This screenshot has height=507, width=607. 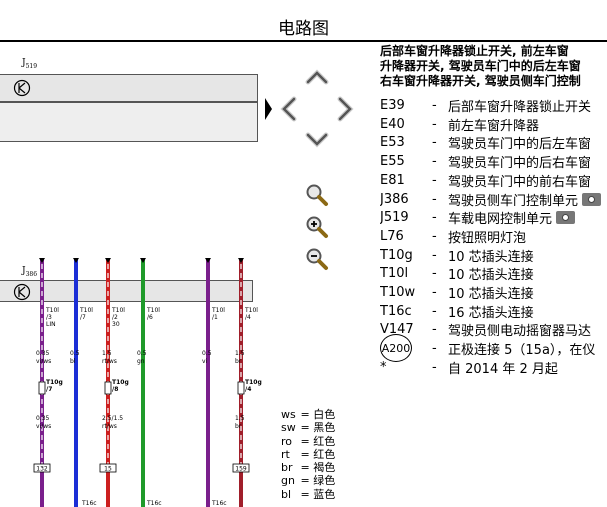 I want to click on legend-item: E55 - 驾驶员车门中的后右车窗, so click(x=485, y=161).